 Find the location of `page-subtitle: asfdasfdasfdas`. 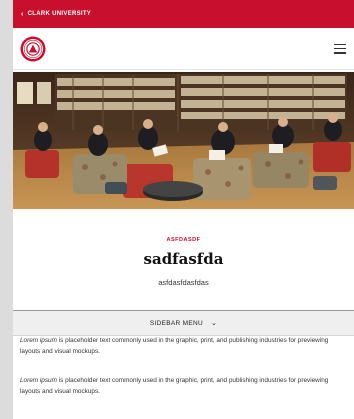

page-subtitle: asfdasfdasfdas is located at coordinates (183, 282).